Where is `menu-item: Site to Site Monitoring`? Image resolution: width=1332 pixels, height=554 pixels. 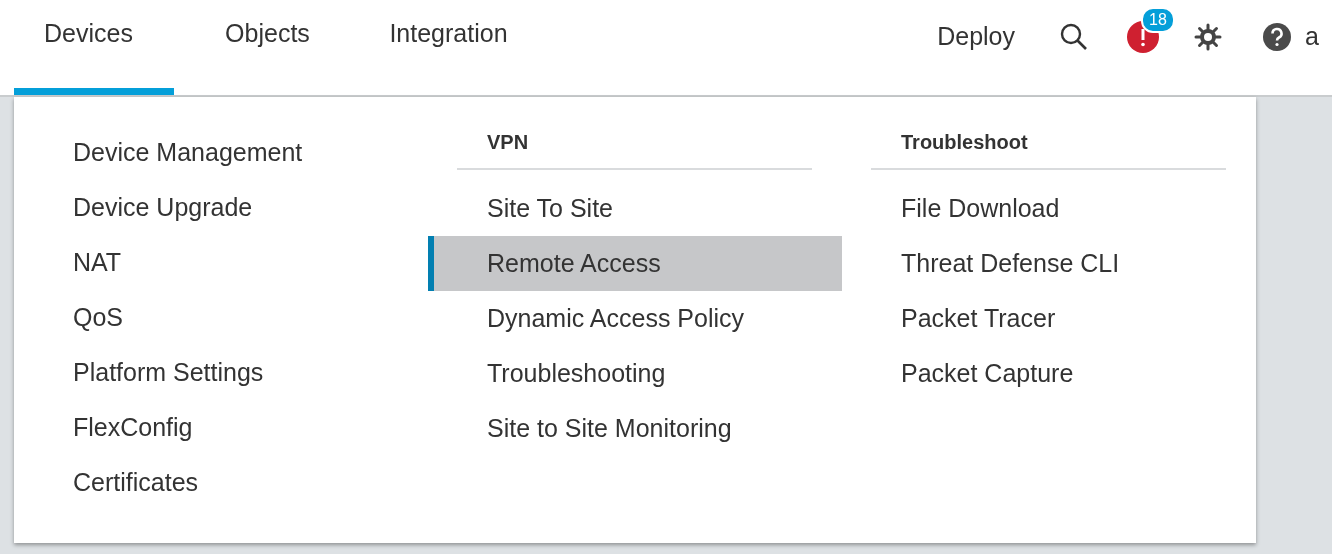 menu-item: Site to Site Monitoring is located at coordinates (635, 428).